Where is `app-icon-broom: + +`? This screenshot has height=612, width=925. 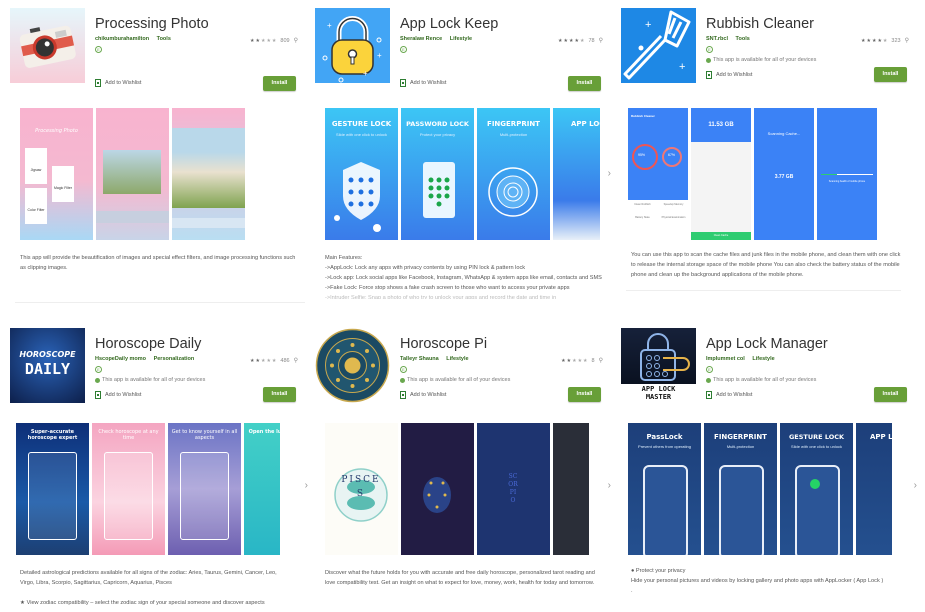 app-icon-broom: + + is located at coordinates (658, 45).